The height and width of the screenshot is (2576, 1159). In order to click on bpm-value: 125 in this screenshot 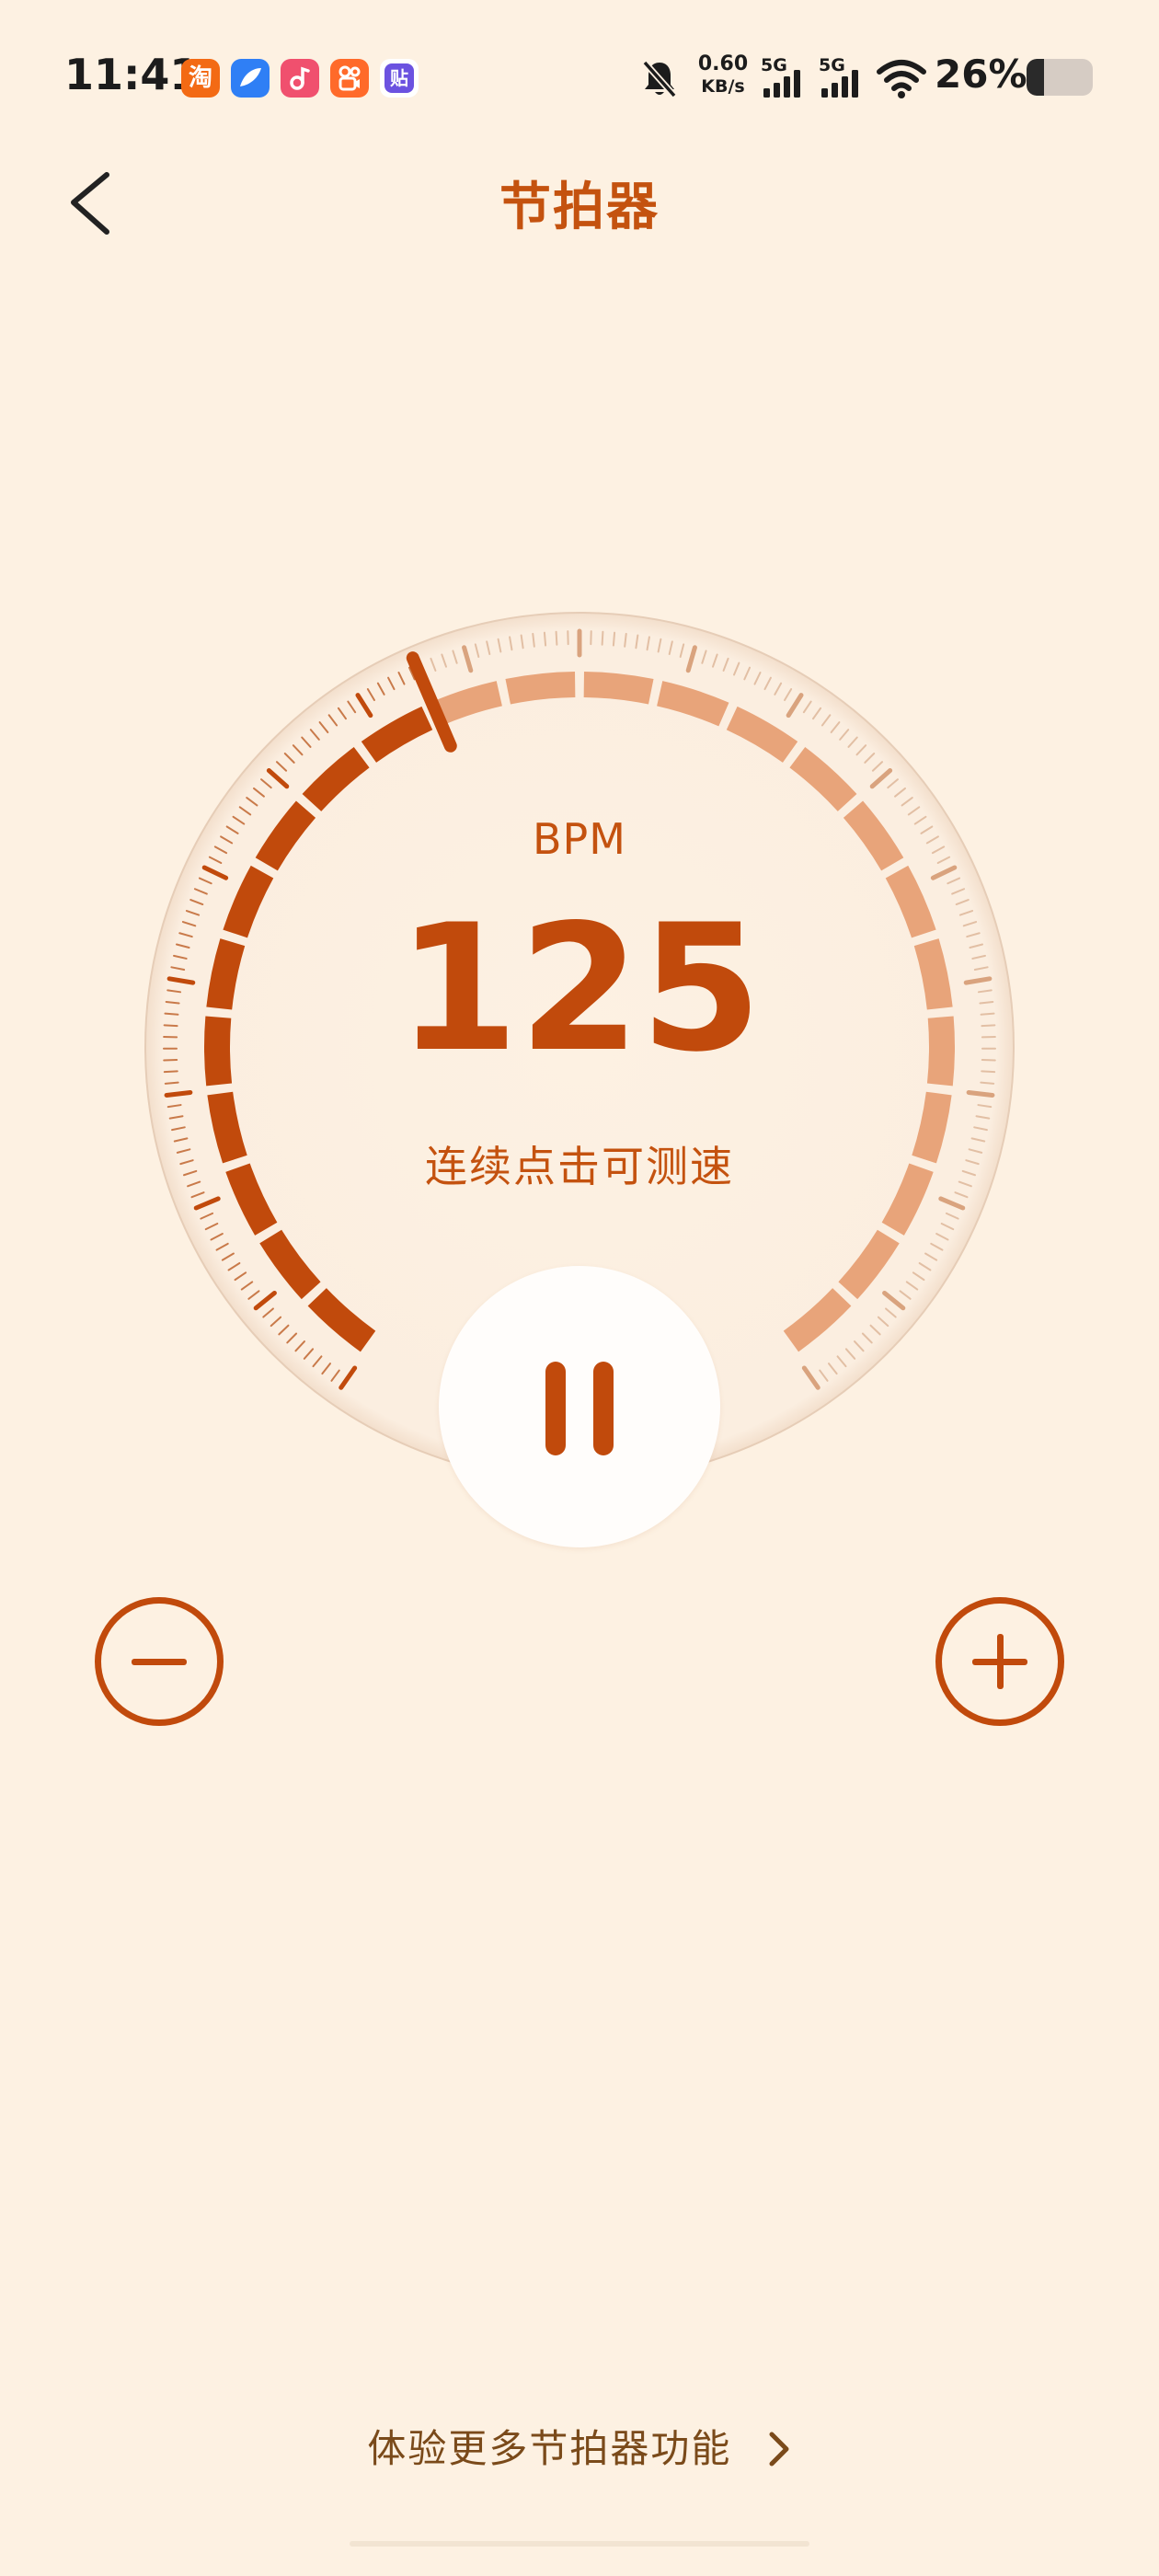, I will do `click(579, 989)`.